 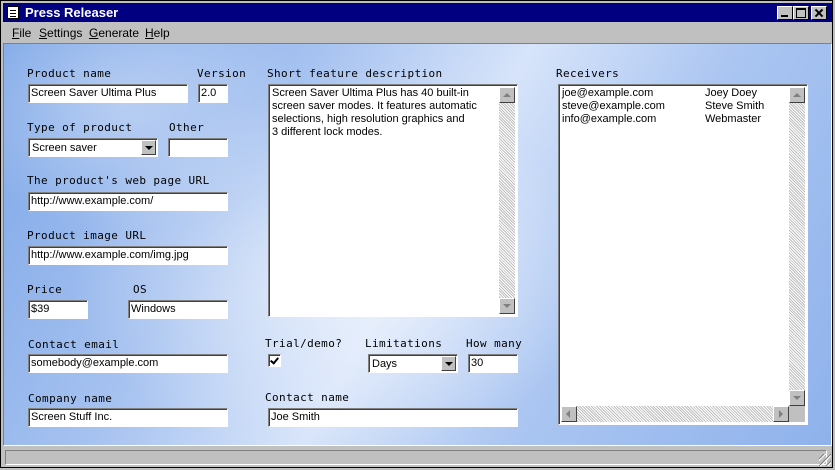 What do you see at coordinates (72, 12) in the screenshot?
I see `window-title: Press Releaser` at bounding box center [72, 12].